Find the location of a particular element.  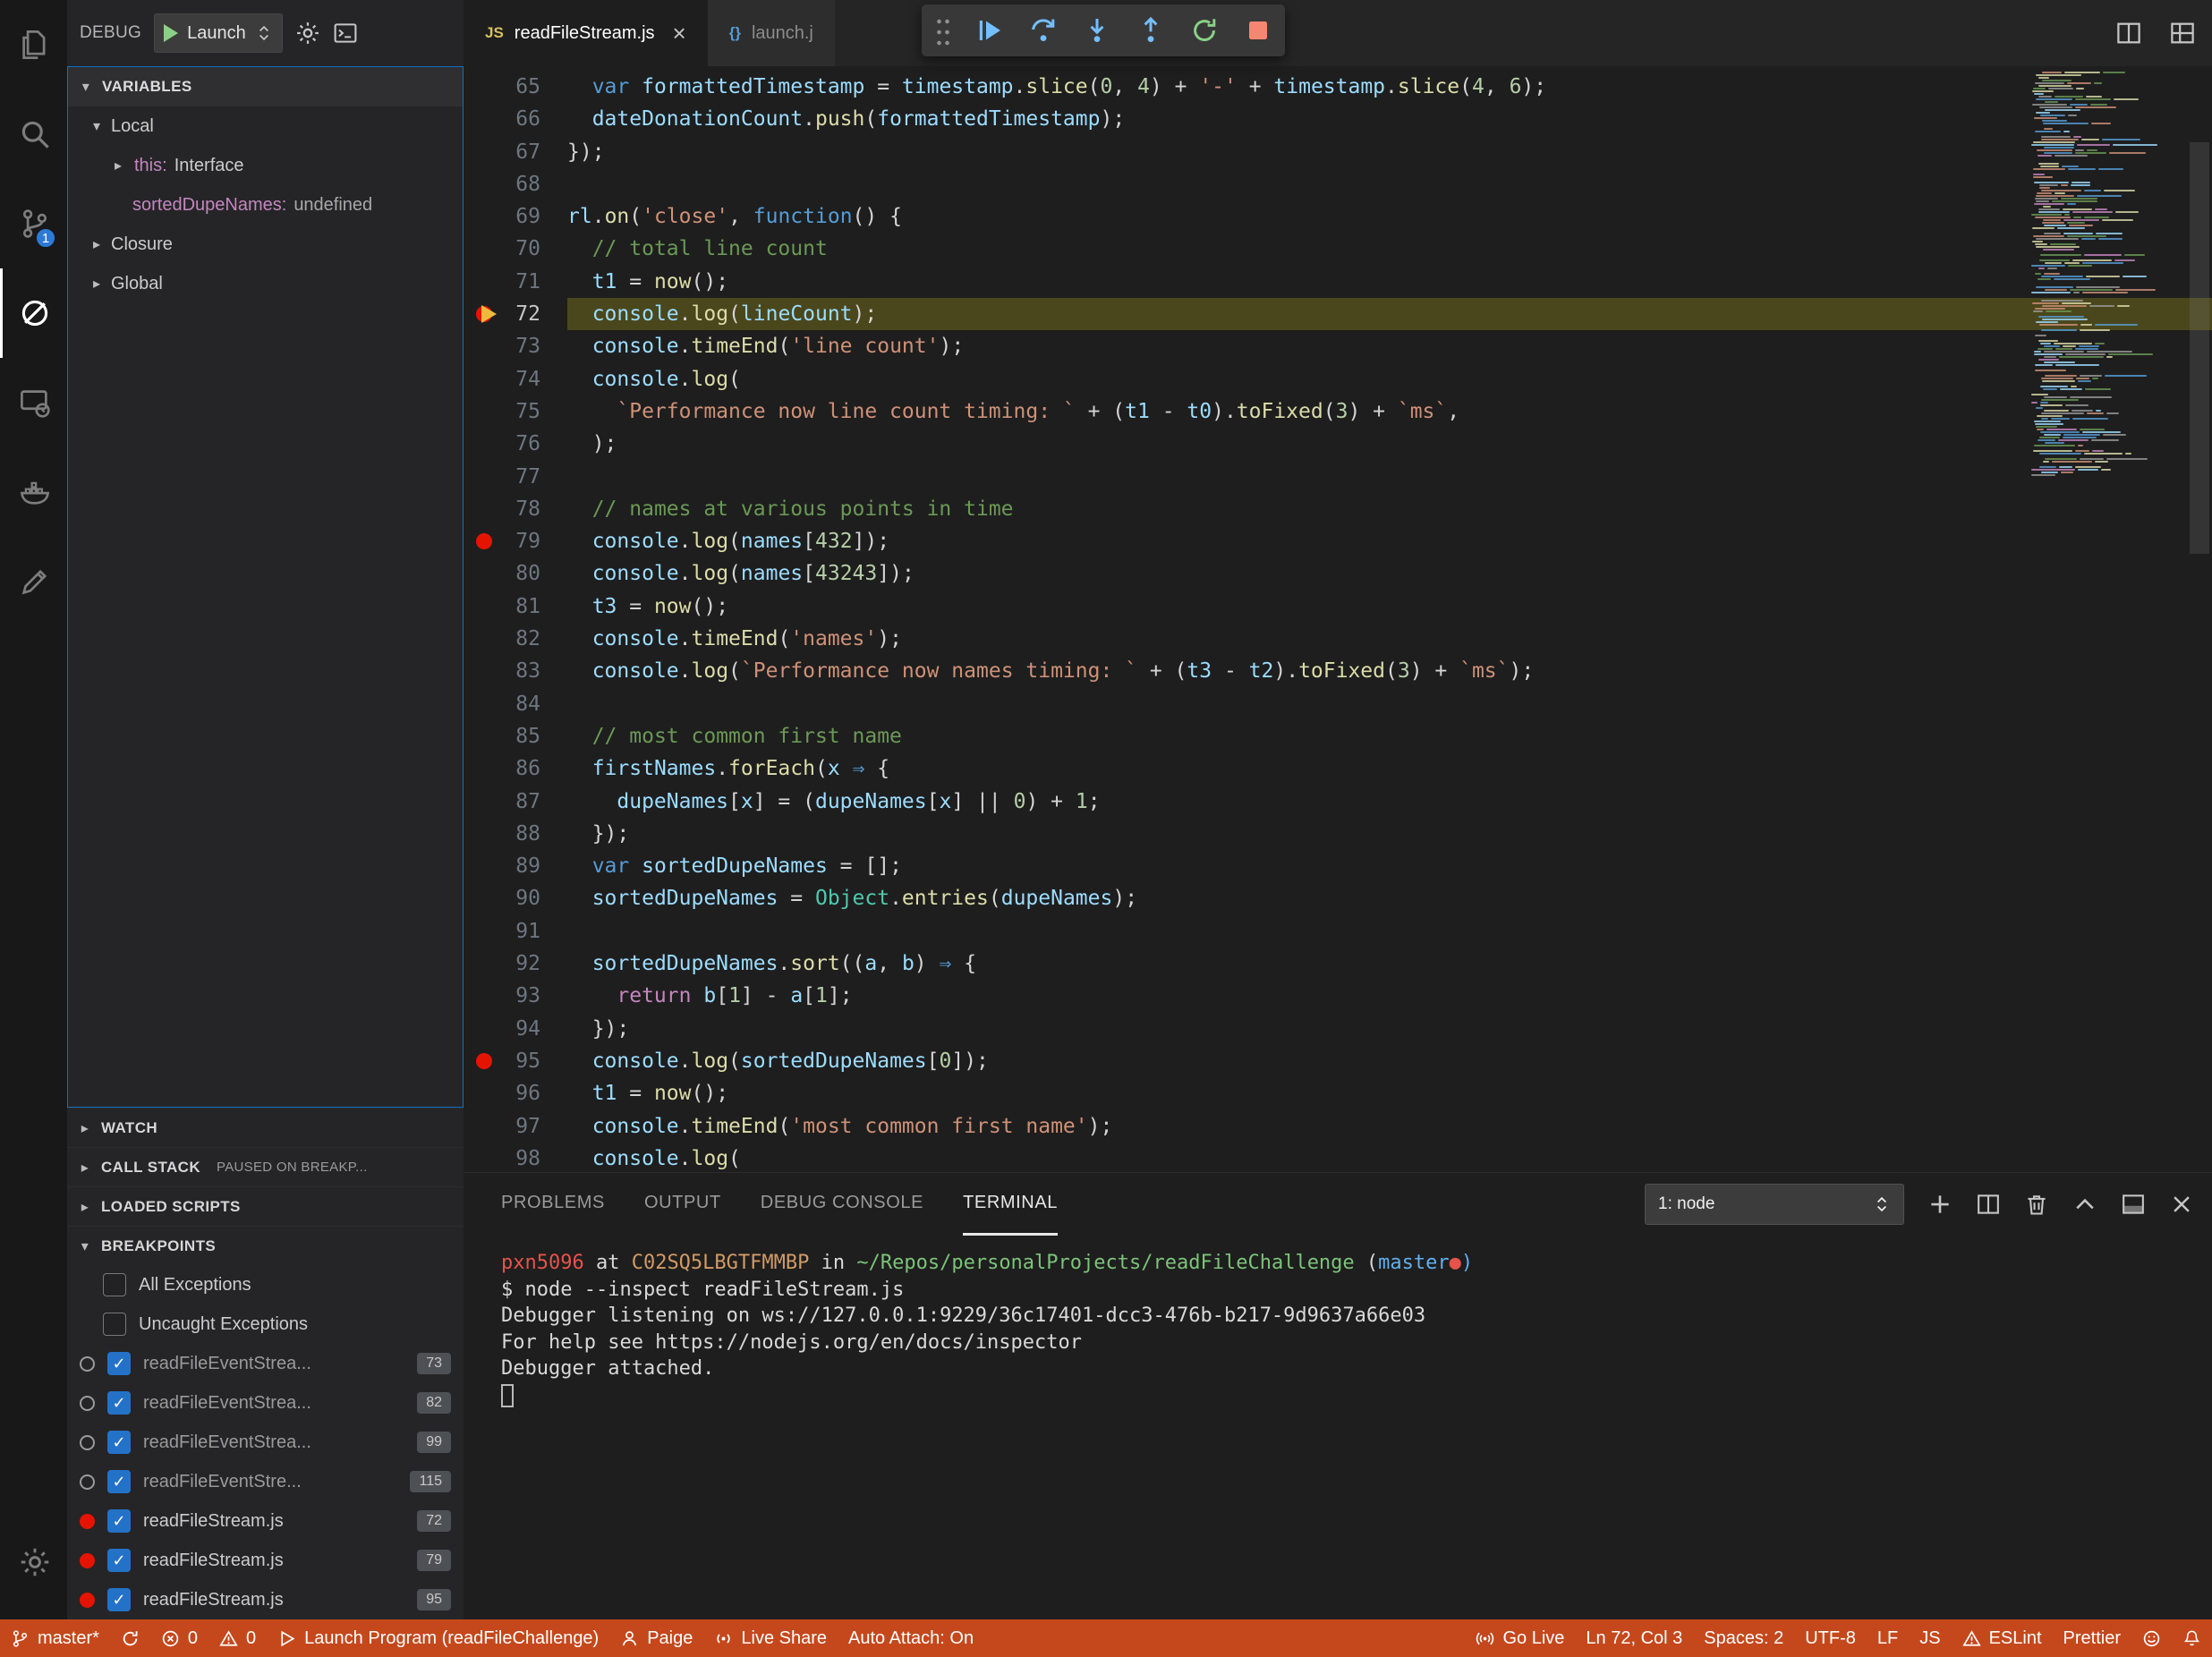

code-line-84: 84 is located at coordinates (1338, 704).